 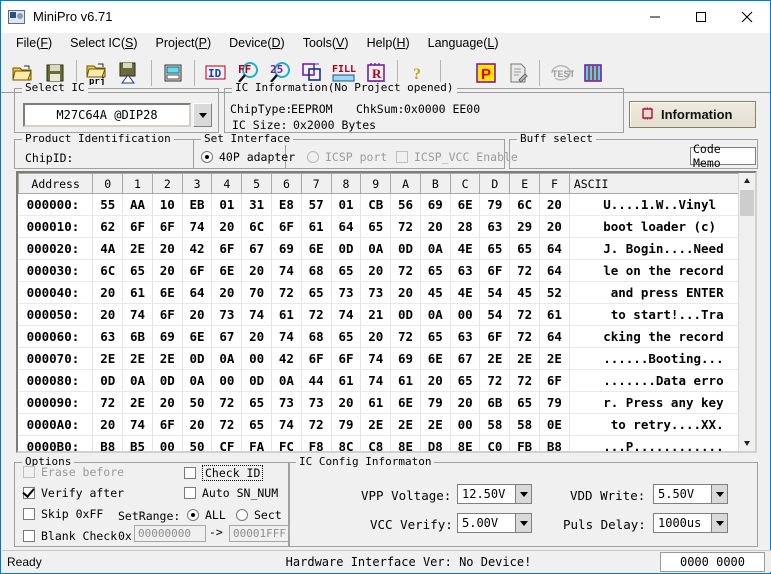 I want to click on hex-byte-cell: 54, so click(x=495, y=292).